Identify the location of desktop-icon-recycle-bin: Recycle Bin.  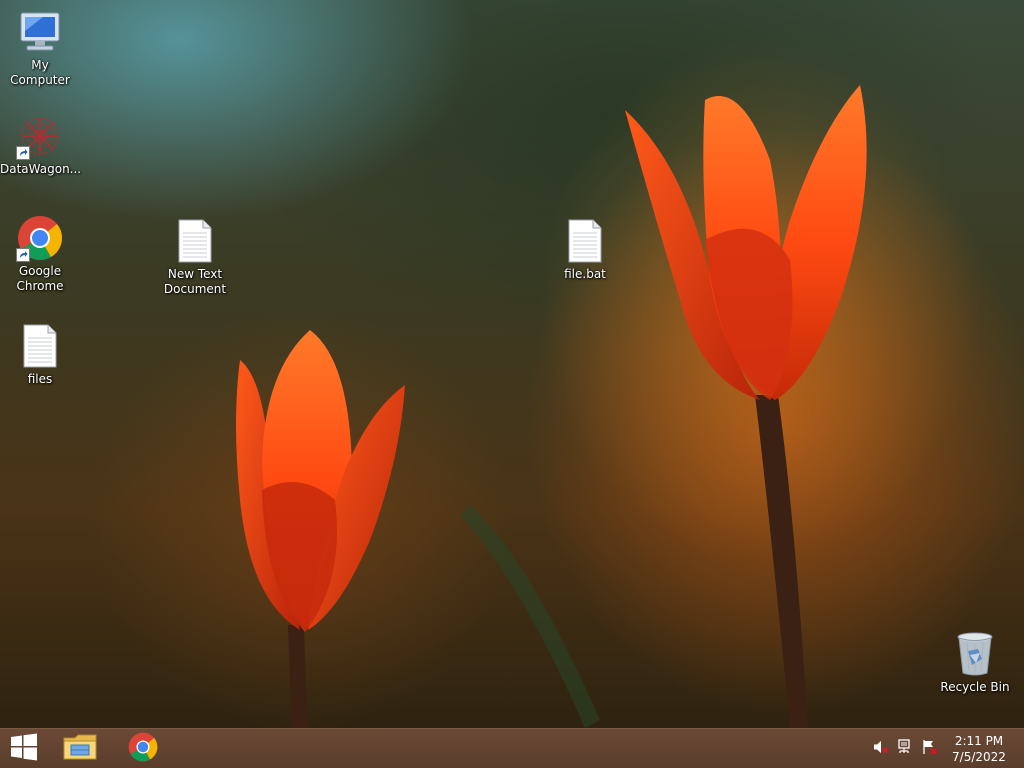
(975, 662).